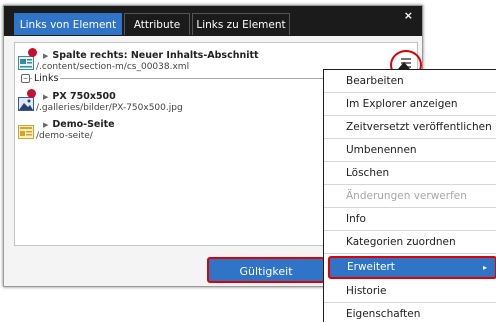 Image resolution: width=496 pixels, height=322 pixels. I want to click on menu-item-rename: Umbenennen, so click(410, 150).